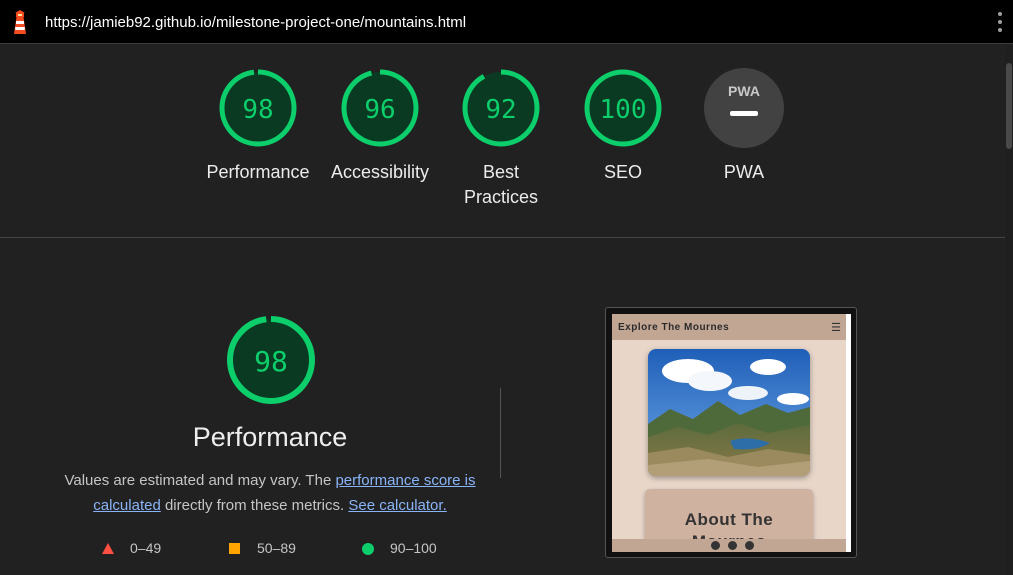 This screenshot has width=1013, height=575. Describe the element at coordinates (836, 328) in the screenshot. I see `hamburger-icon: ☰` at that location.